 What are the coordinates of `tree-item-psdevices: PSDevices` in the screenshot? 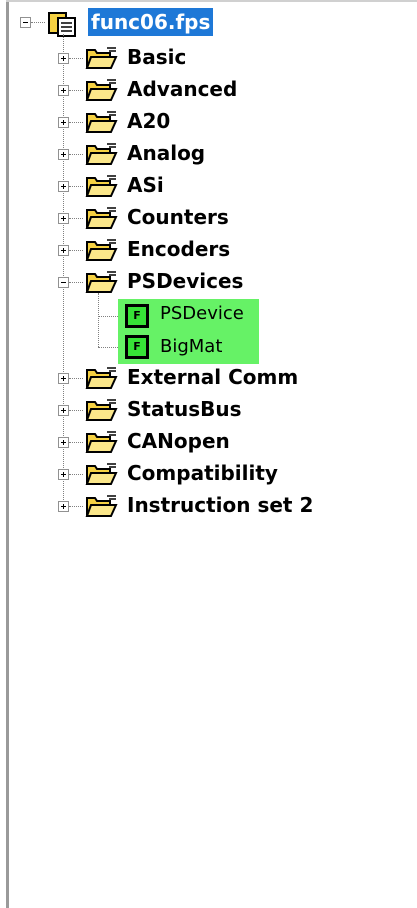 It's located at (185, 281).